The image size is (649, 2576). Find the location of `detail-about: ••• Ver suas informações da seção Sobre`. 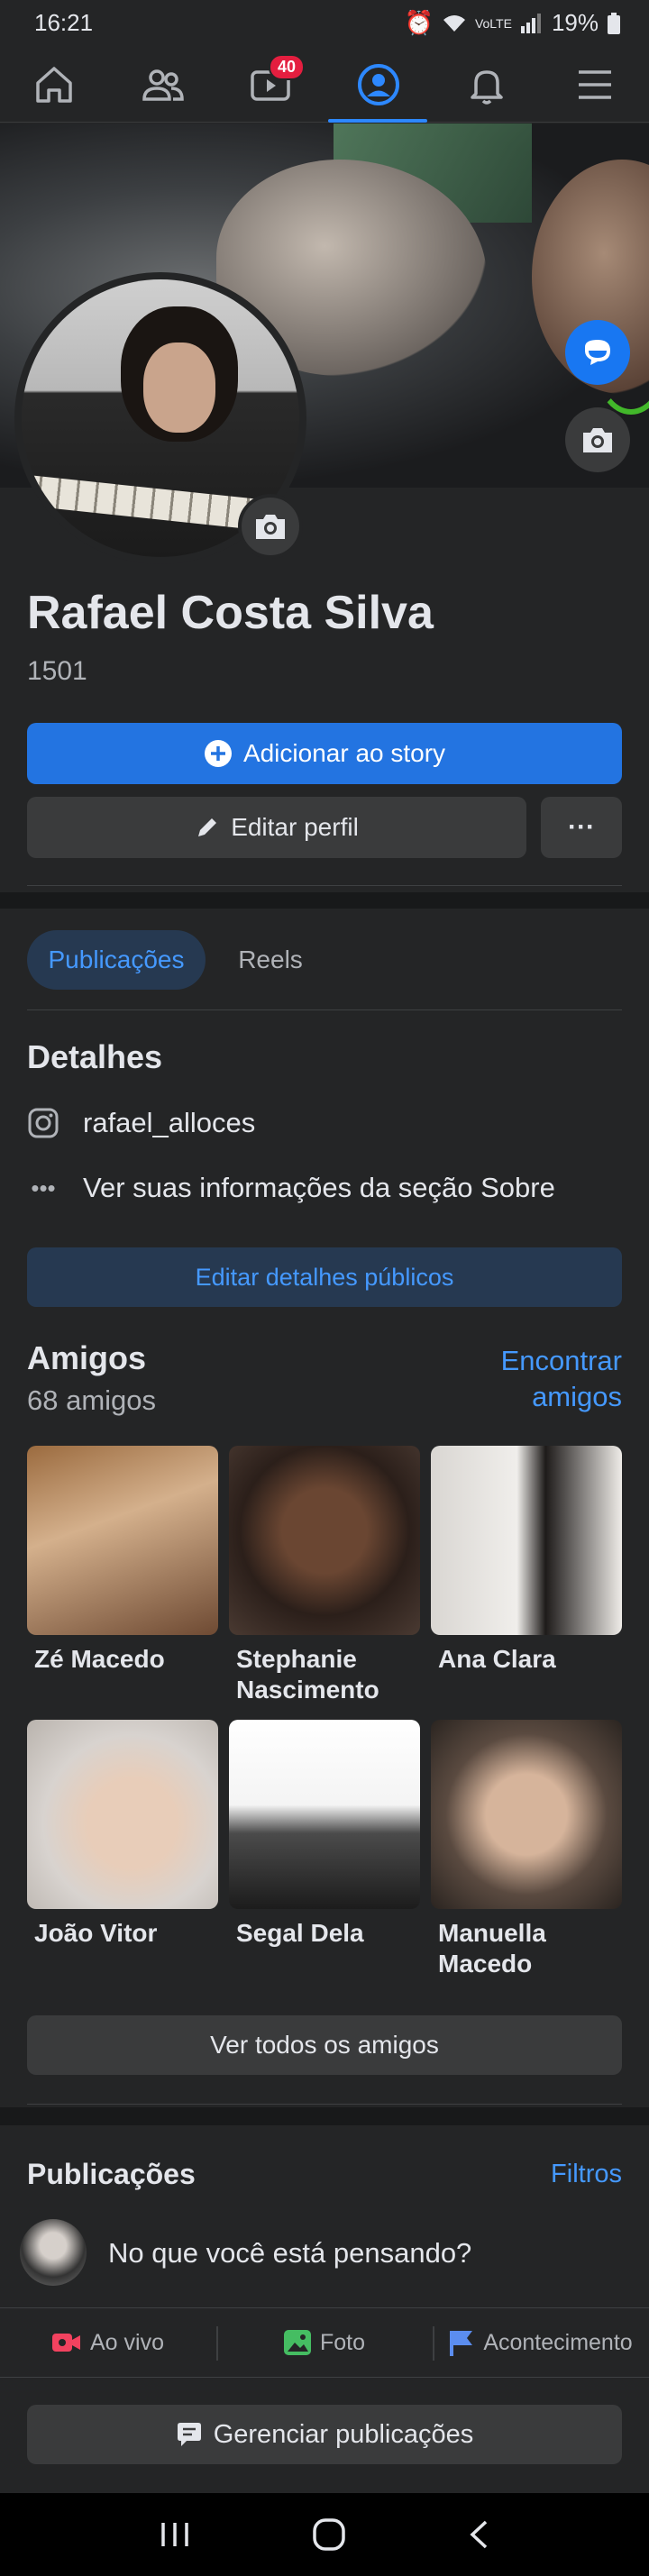

detail-about: ••• Ver suas informações da seção Sobre is located at coordinates (291, 1188).